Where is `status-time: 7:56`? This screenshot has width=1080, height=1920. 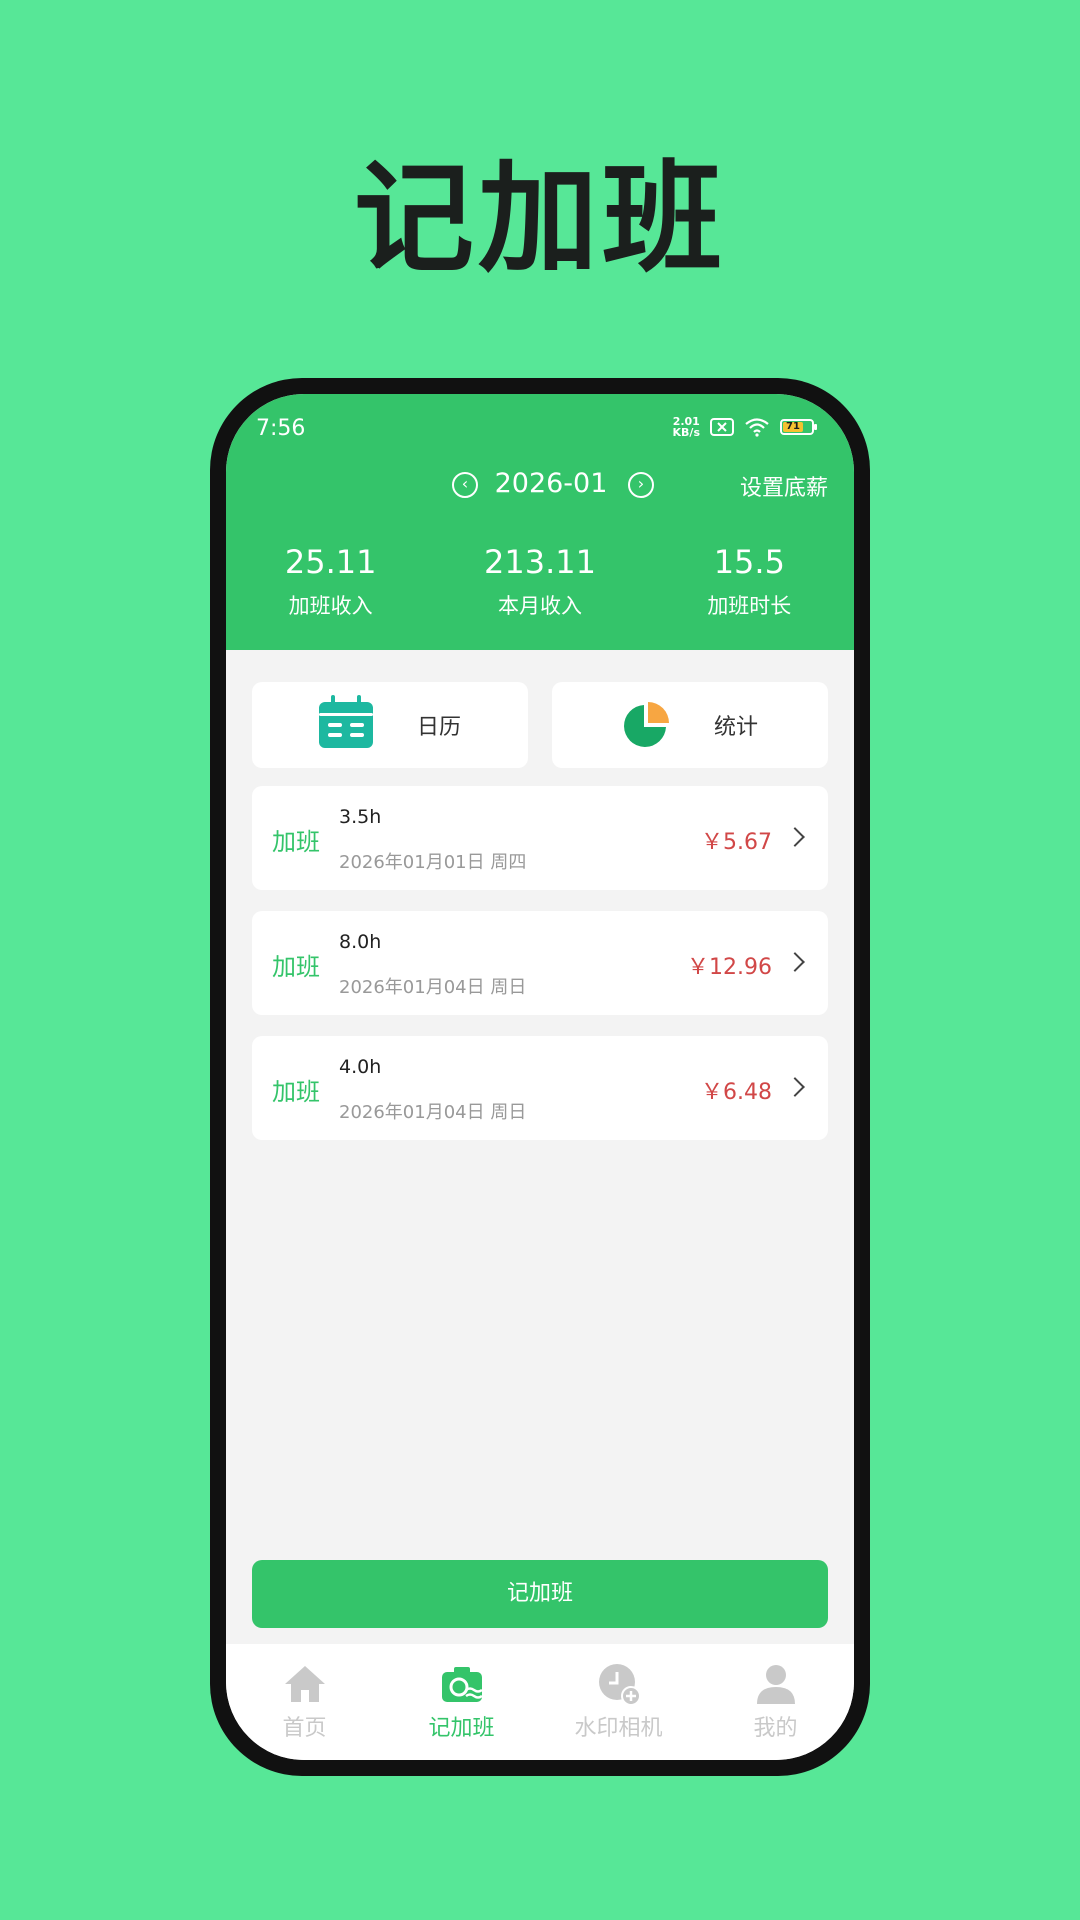
status-time: 7:56 is located at coordinates (281, 428).